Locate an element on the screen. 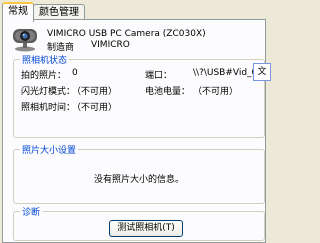 The height and width of the screenshot is (243, 320). diagnostics-group: 诊断 测试照相机(T) is located at coordinates (139, 223).